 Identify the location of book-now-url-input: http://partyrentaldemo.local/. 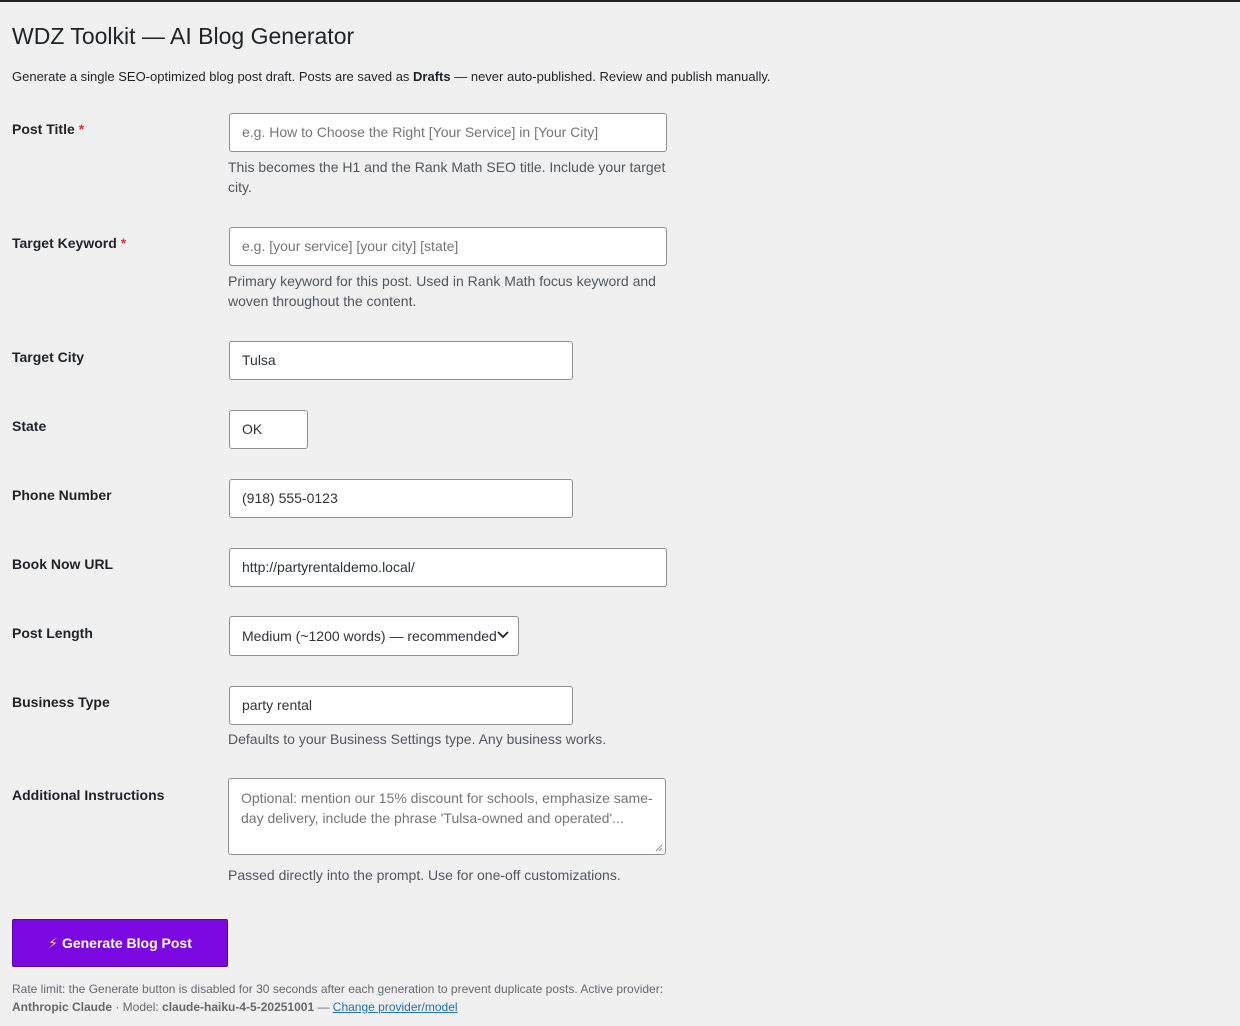
(448, 567).